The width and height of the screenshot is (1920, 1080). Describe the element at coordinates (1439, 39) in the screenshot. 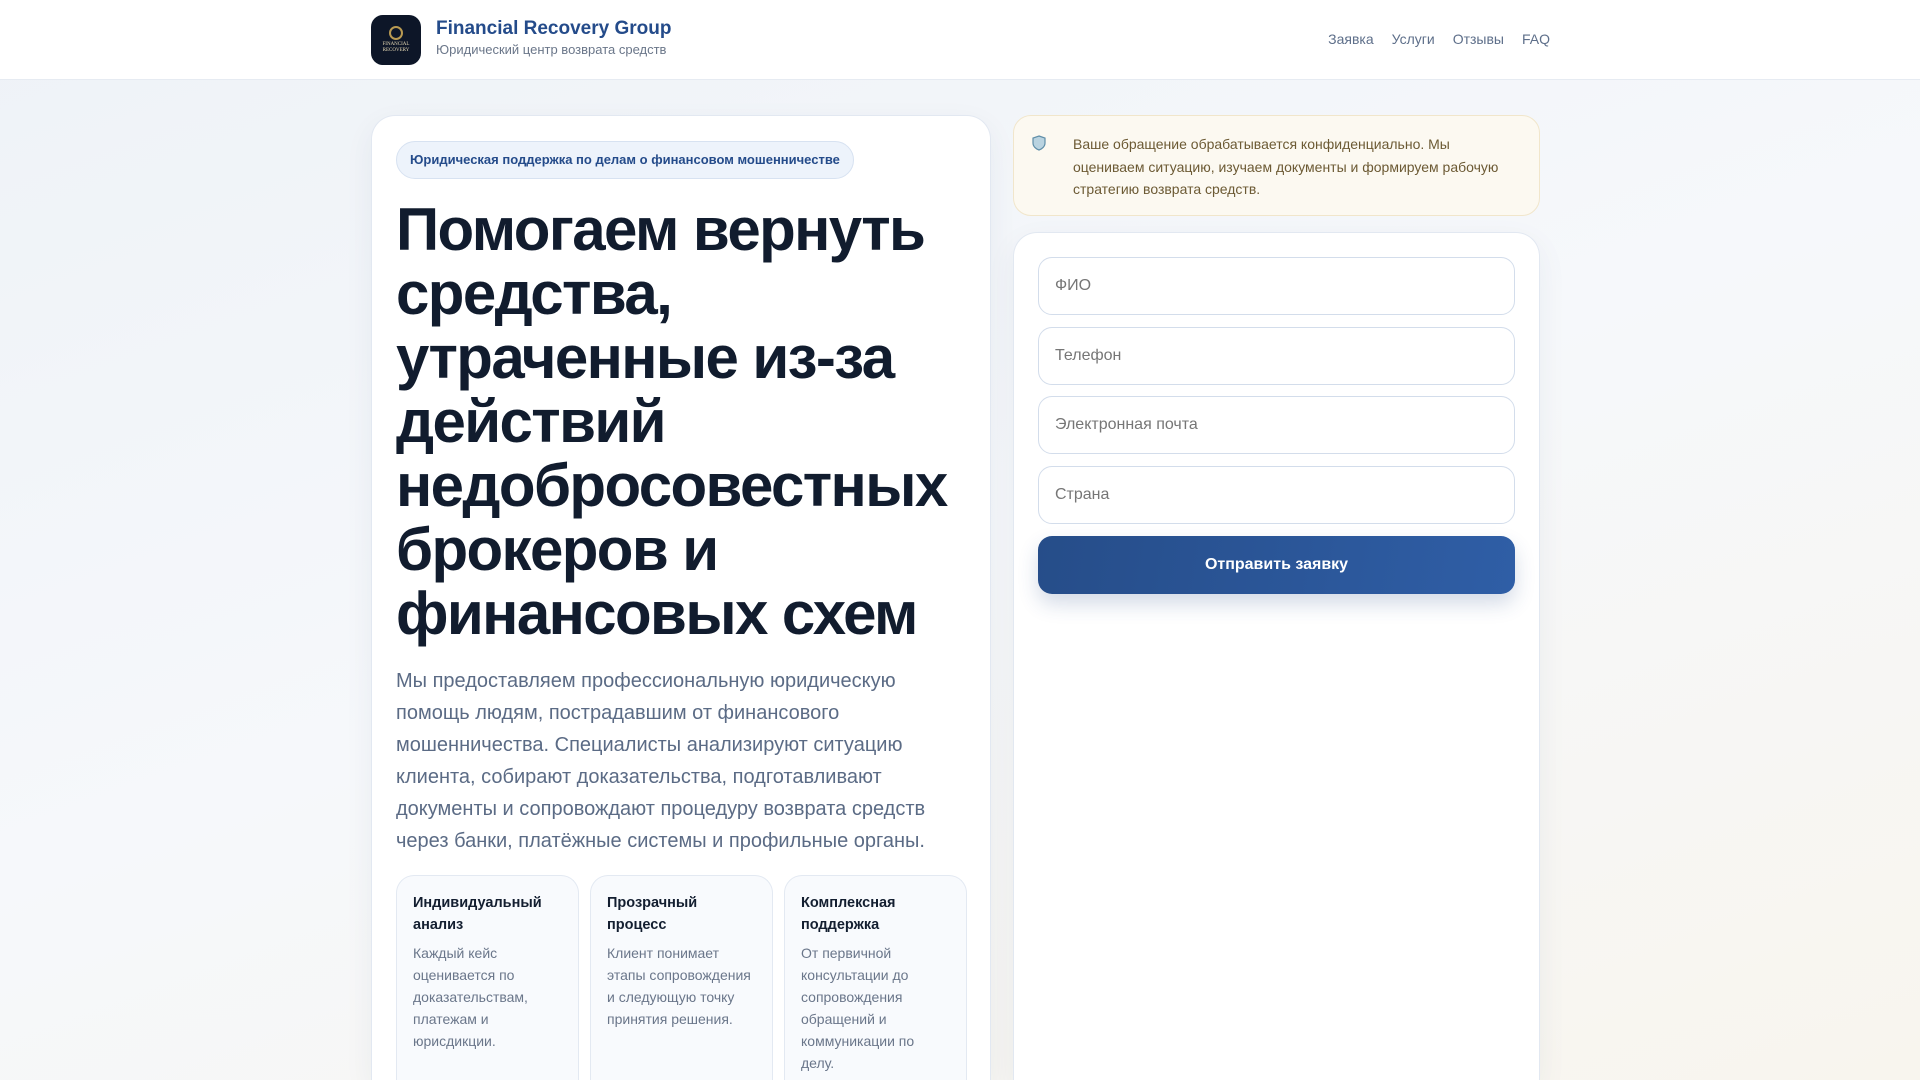

I see `main-nav: Заявка Услуги Отзывы FAQ` at that location.